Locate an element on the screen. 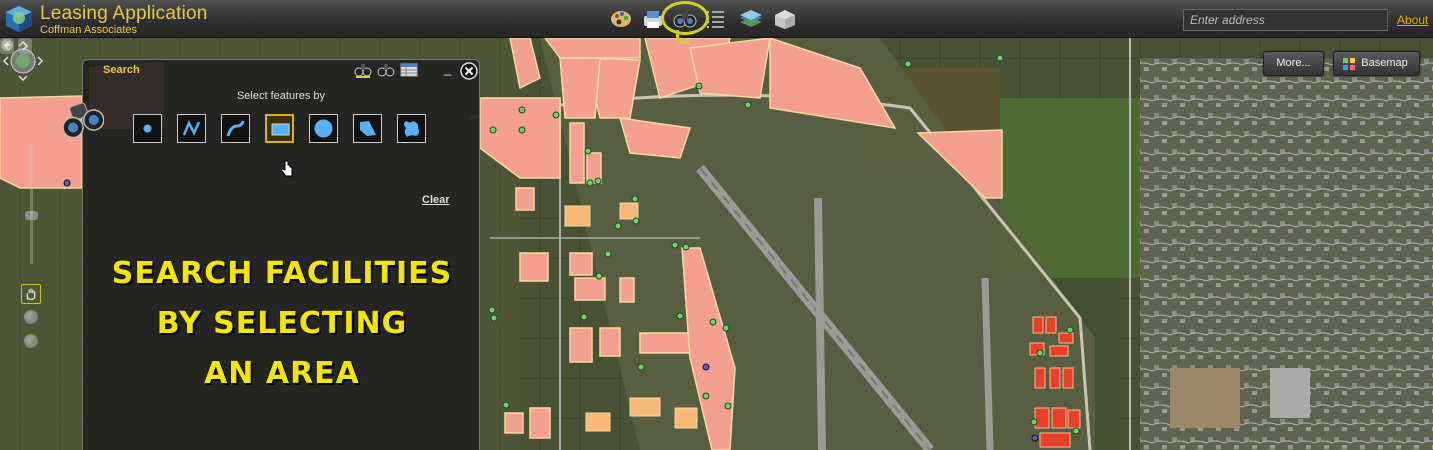  minimize-icon: _ is located at coordinates (449, 70).